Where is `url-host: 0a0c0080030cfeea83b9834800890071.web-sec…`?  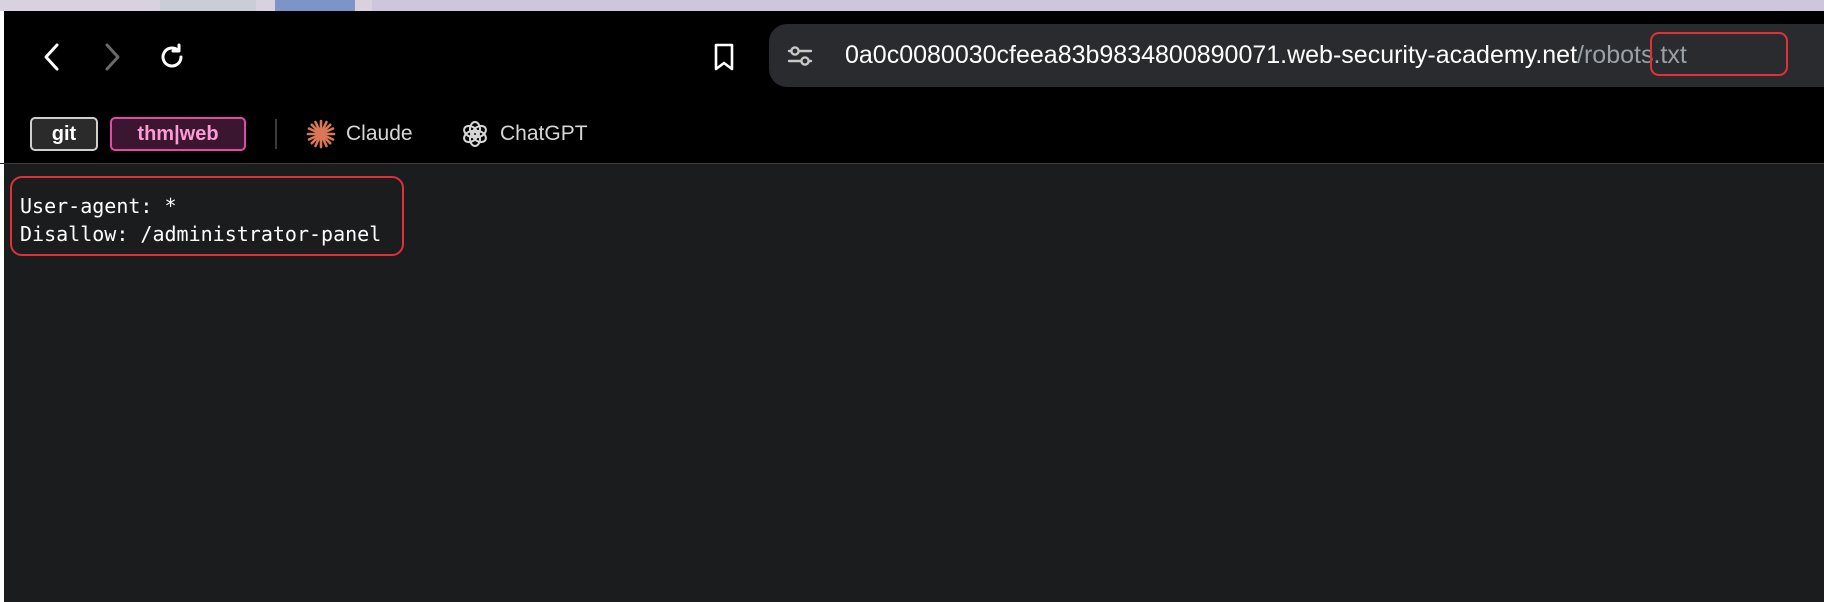 url-host: 0a0c0080030cfeea83b9834800890071.web-sec… is located at coordinates (1211, 55).